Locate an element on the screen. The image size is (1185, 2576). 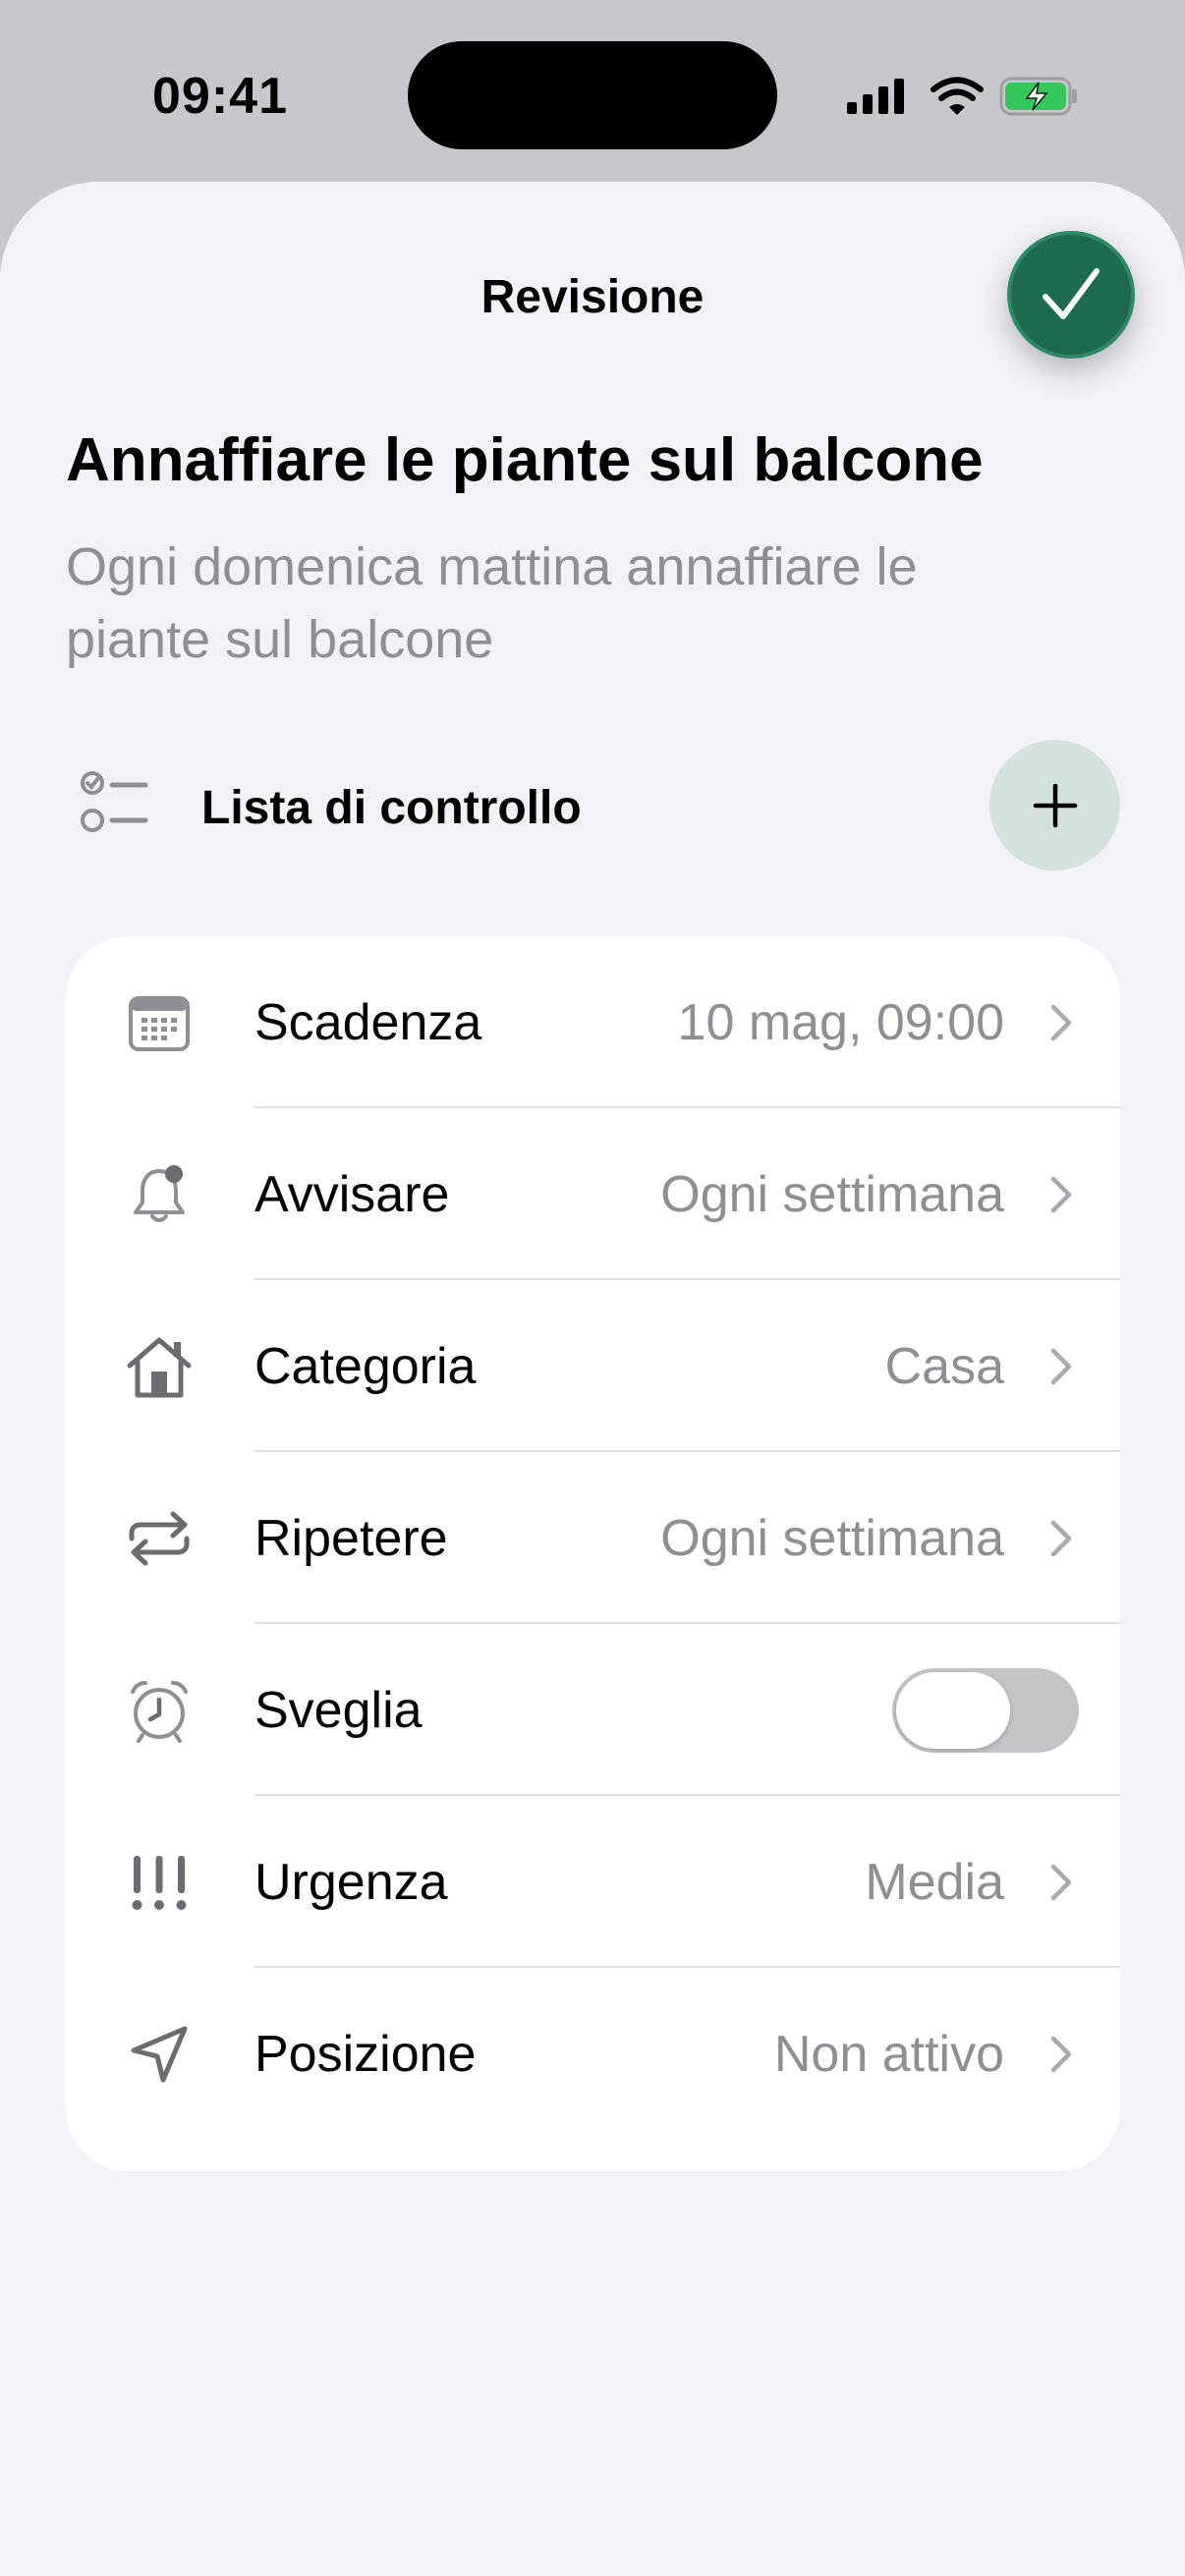
plus-icon is located at coordinates (1055, 805).